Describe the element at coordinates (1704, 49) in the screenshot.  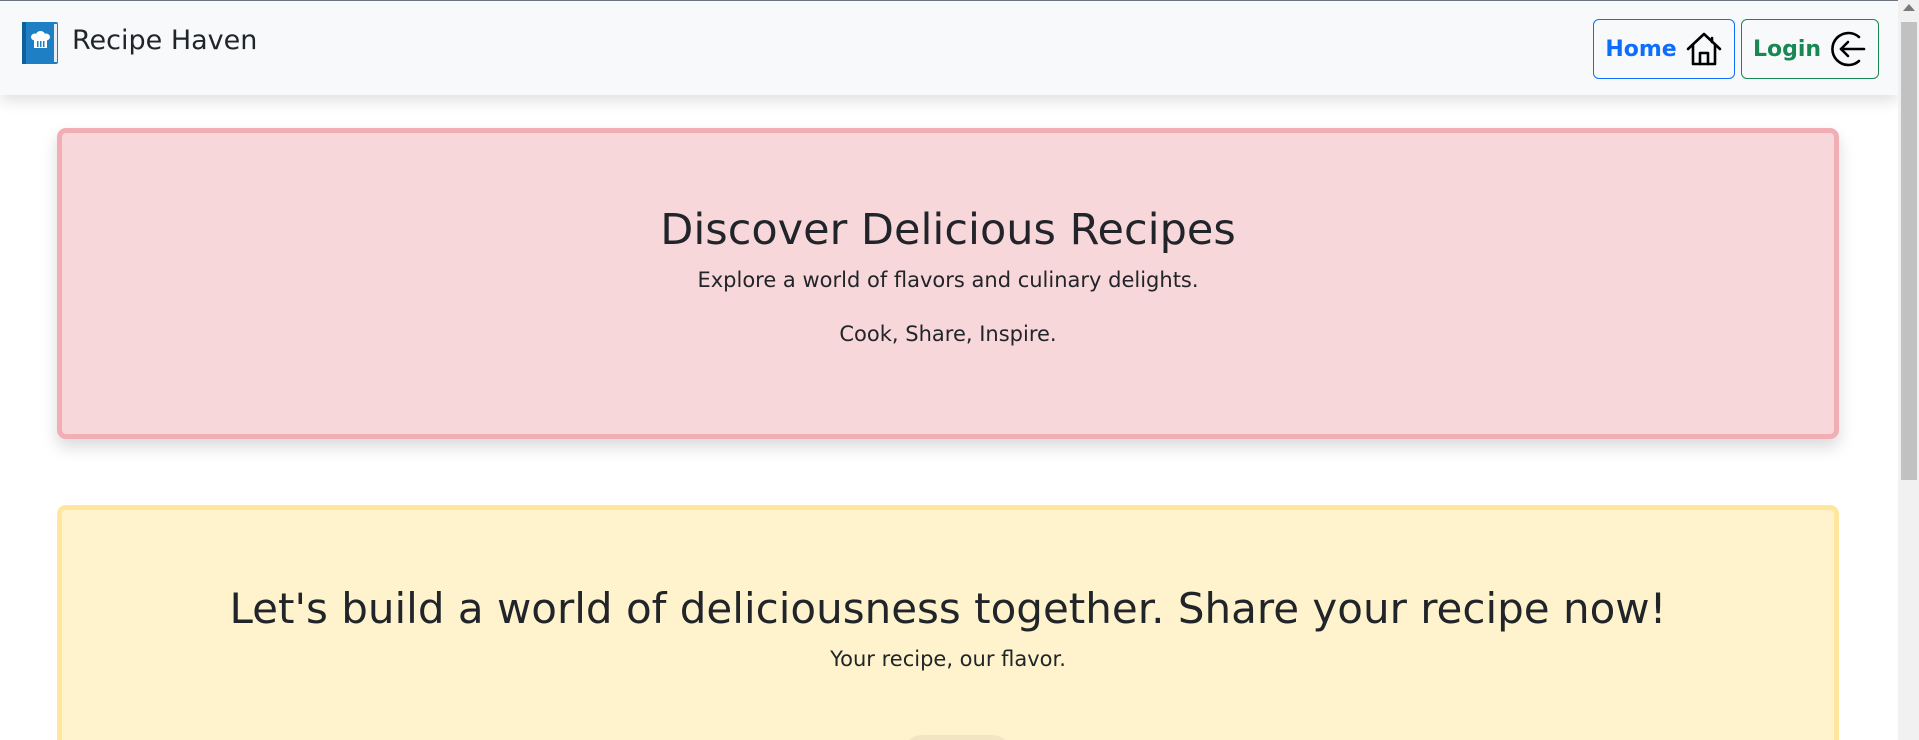
I see `house-icon` at that location.